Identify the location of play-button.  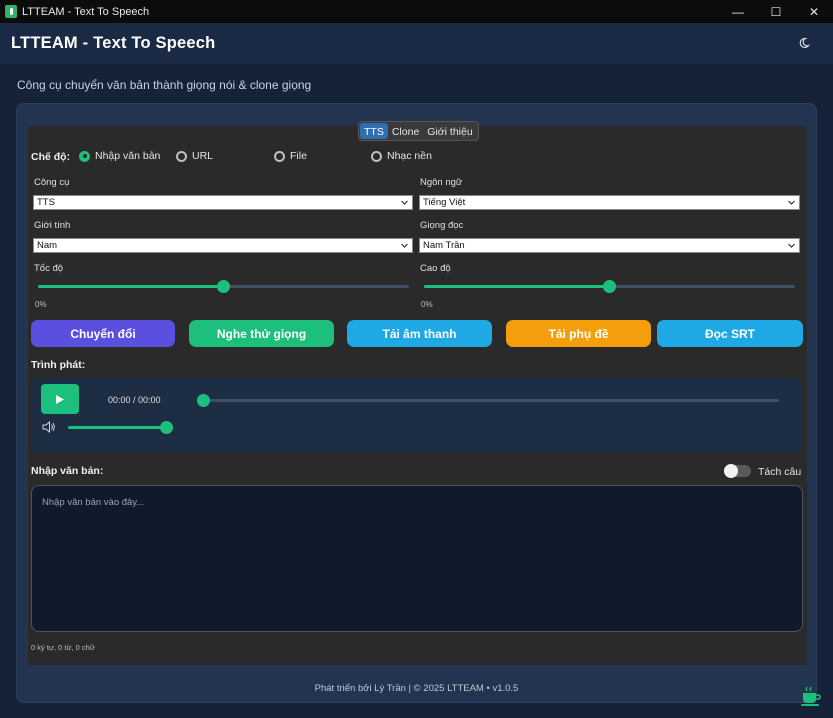
(60, 399).